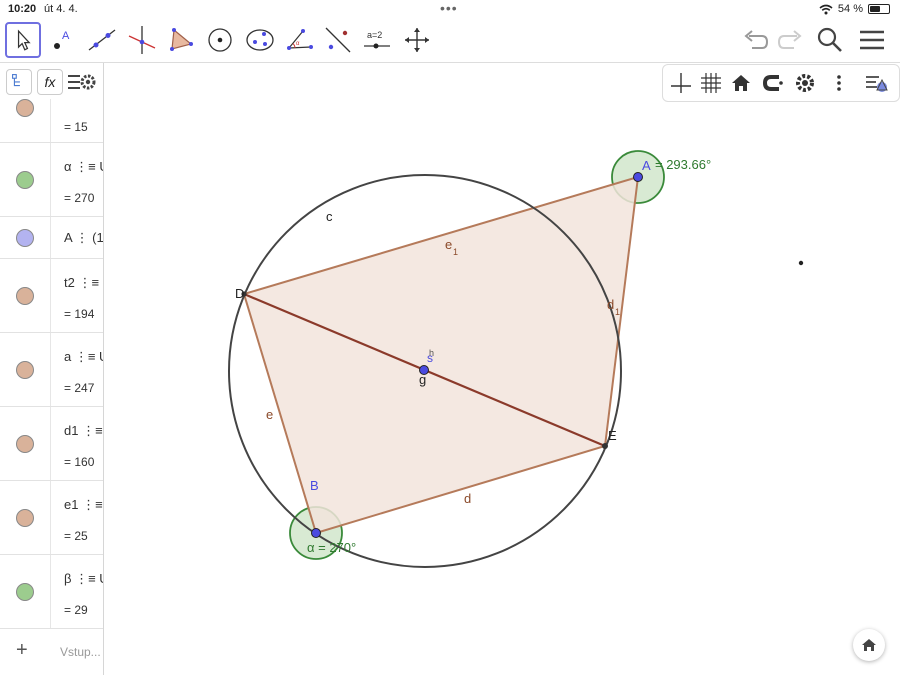  I want to click on algebra-row-3: A ⋮ (1, so click(52, 238).